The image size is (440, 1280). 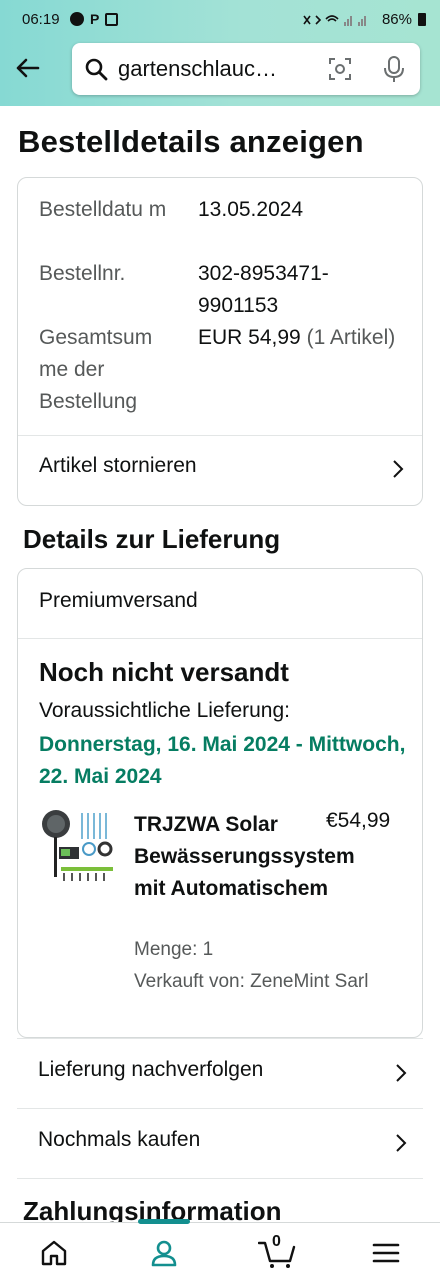 What do you see at coordinates (118, 465) in the screenshot?
I see `cancel-items-label: Artikel stornieren` at bounding box center [118, 465].